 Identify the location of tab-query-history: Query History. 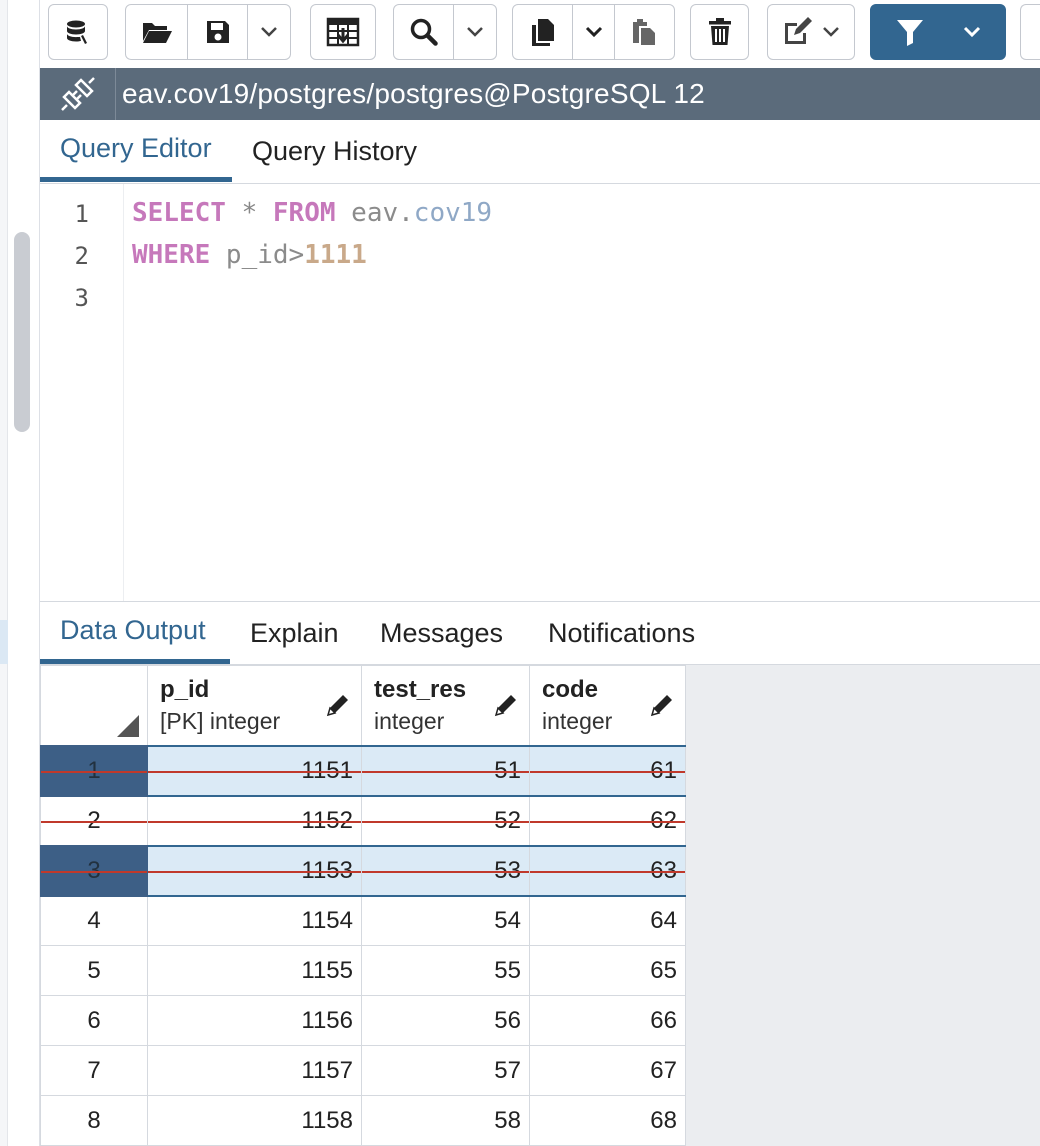
(334, 151).